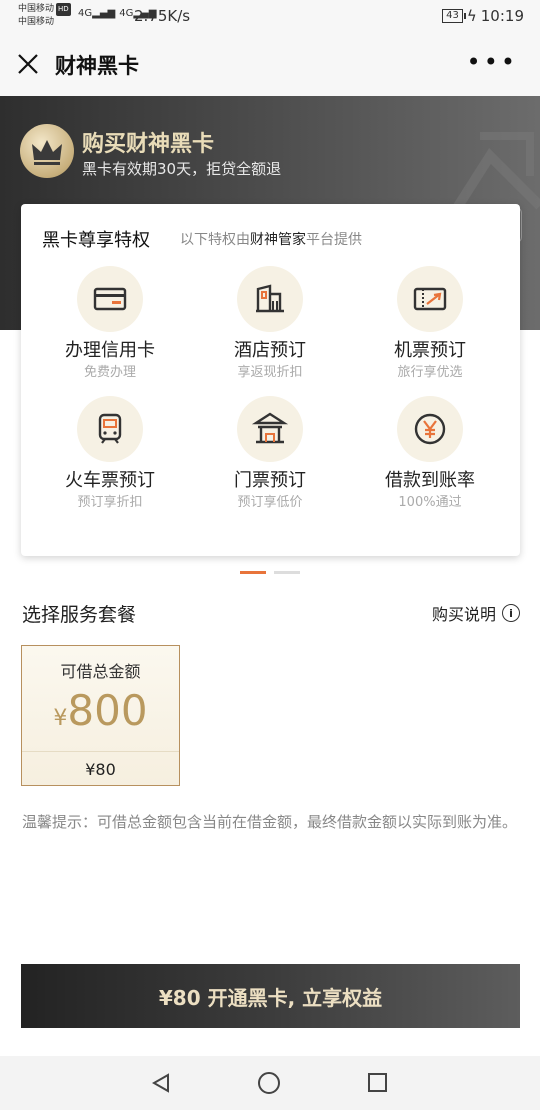 This screenshot has width=540, height=1110. I want to click on privilege-desc: 预订享低价, so click(270, 502).